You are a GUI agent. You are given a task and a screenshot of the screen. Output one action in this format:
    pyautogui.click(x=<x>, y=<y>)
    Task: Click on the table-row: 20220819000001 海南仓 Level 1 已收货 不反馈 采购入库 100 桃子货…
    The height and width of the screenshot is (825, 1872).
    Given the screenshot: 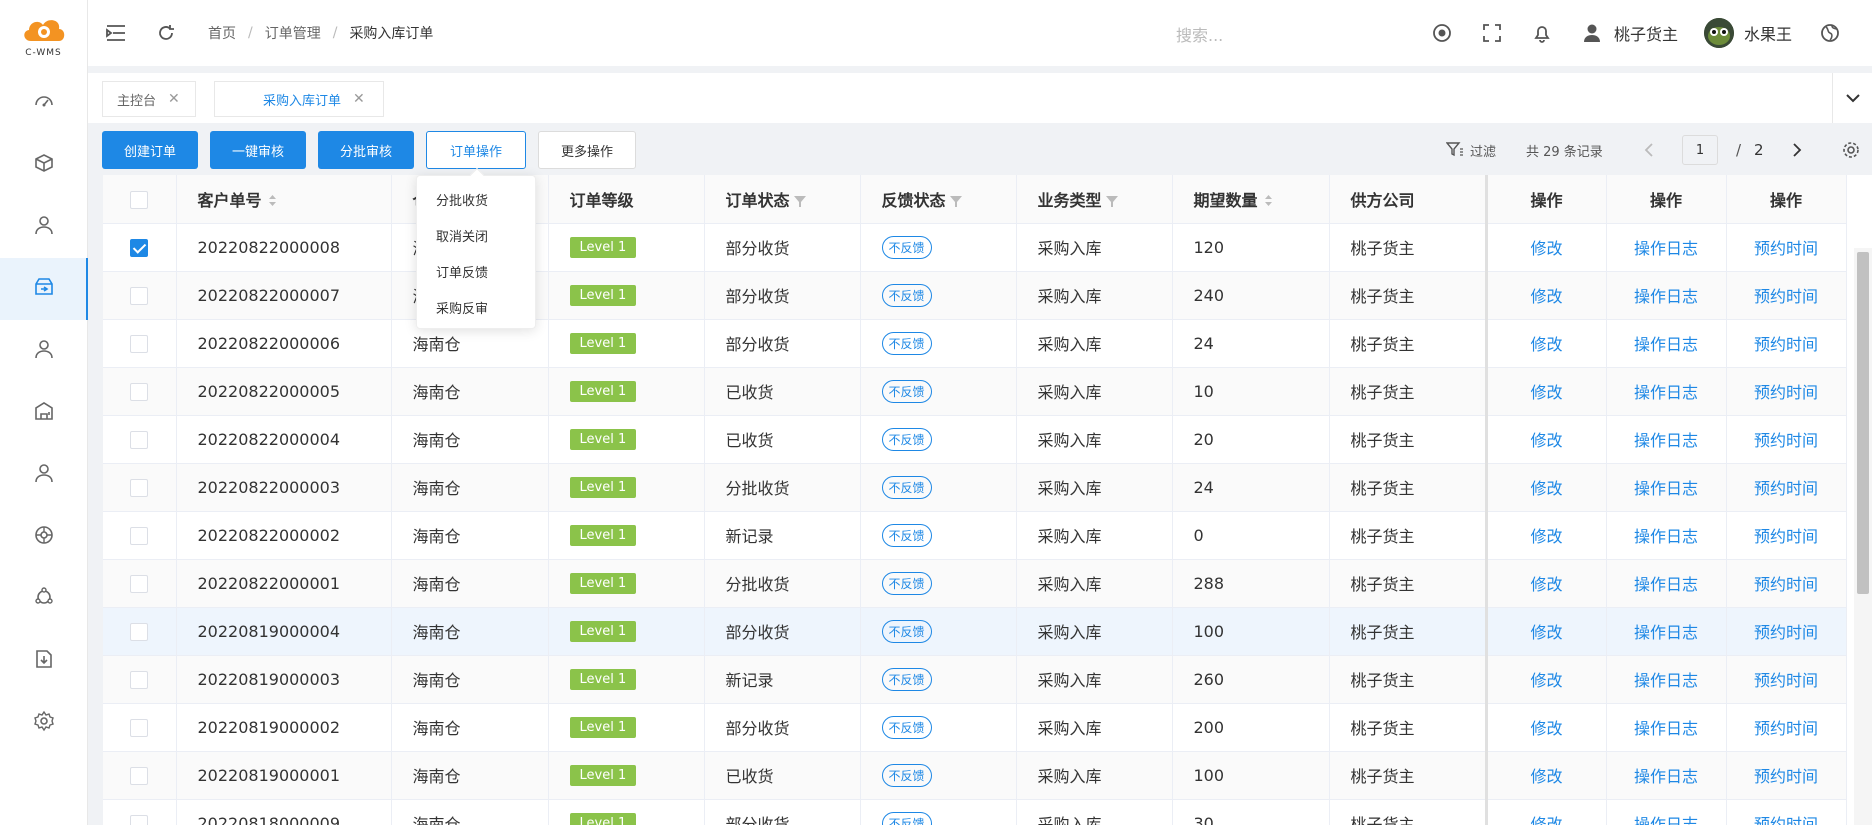 What is the action you would take?
    pyautogui.click(x=975, y=775)
    